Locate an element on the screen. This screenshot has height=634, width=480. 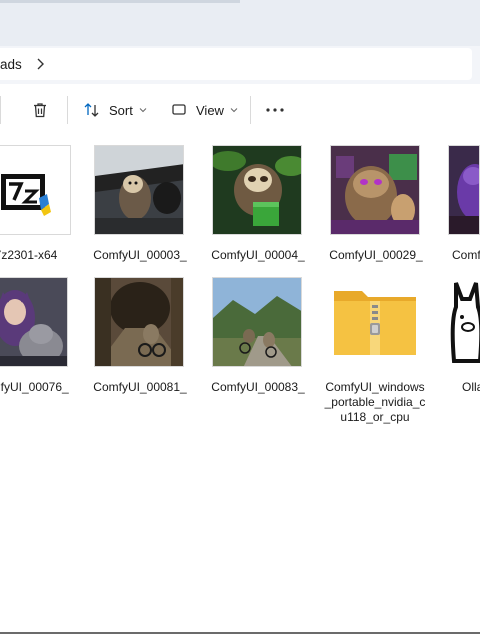
file-name: ComfyUI_00081_ is located at coordinates (140, 387).